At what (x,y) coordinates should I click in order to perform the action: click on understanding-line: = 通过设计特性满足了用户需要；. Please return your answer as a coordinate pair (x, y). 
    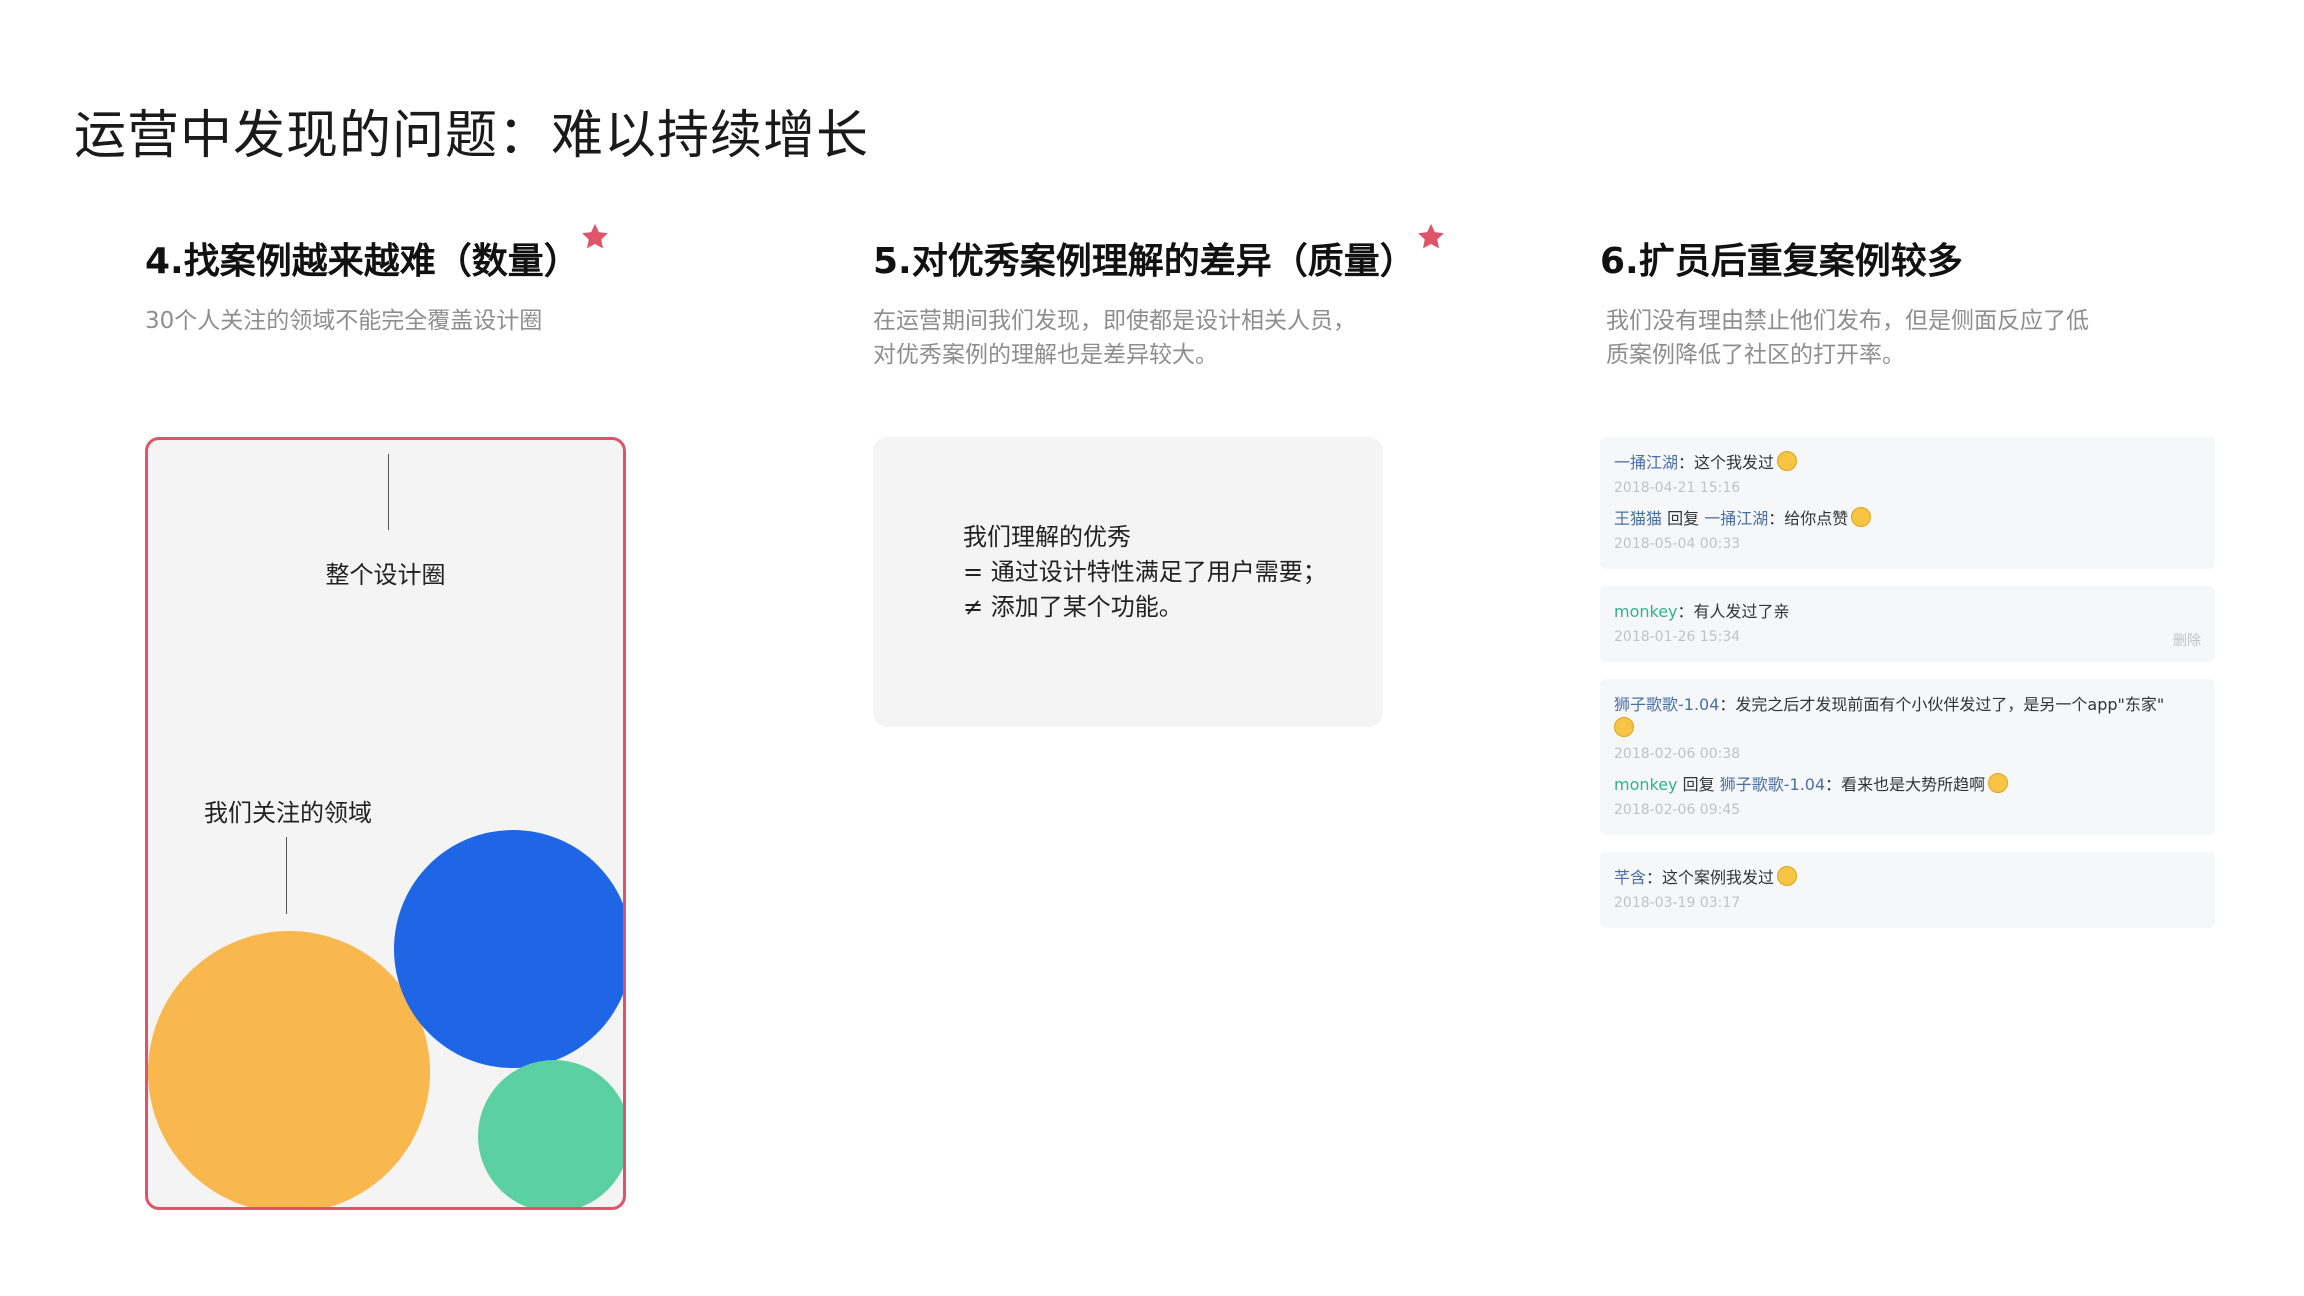
    Looking at the image, I should click on (1145, 572).